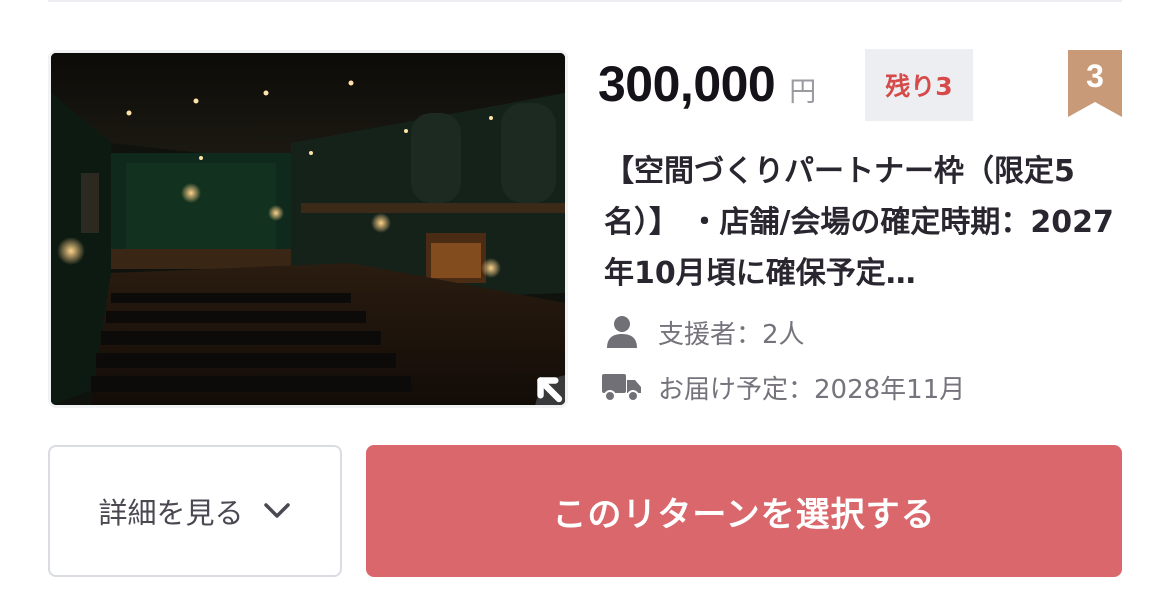 The image size is (1170, 616). I want to click on chevron-down-icon, so click(276, 510).